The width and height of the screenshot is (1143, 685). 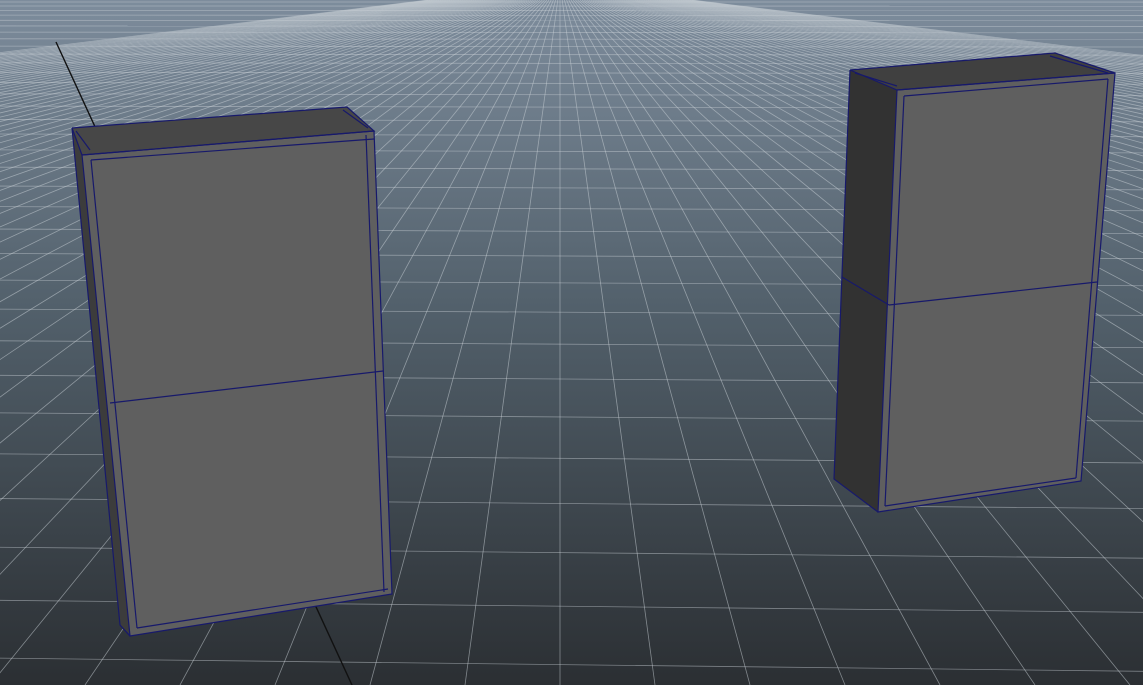 What do you see at coordinates (996, 292) in the screenshot?
I see `box-right-front-face` at bounding box center [996, 292].